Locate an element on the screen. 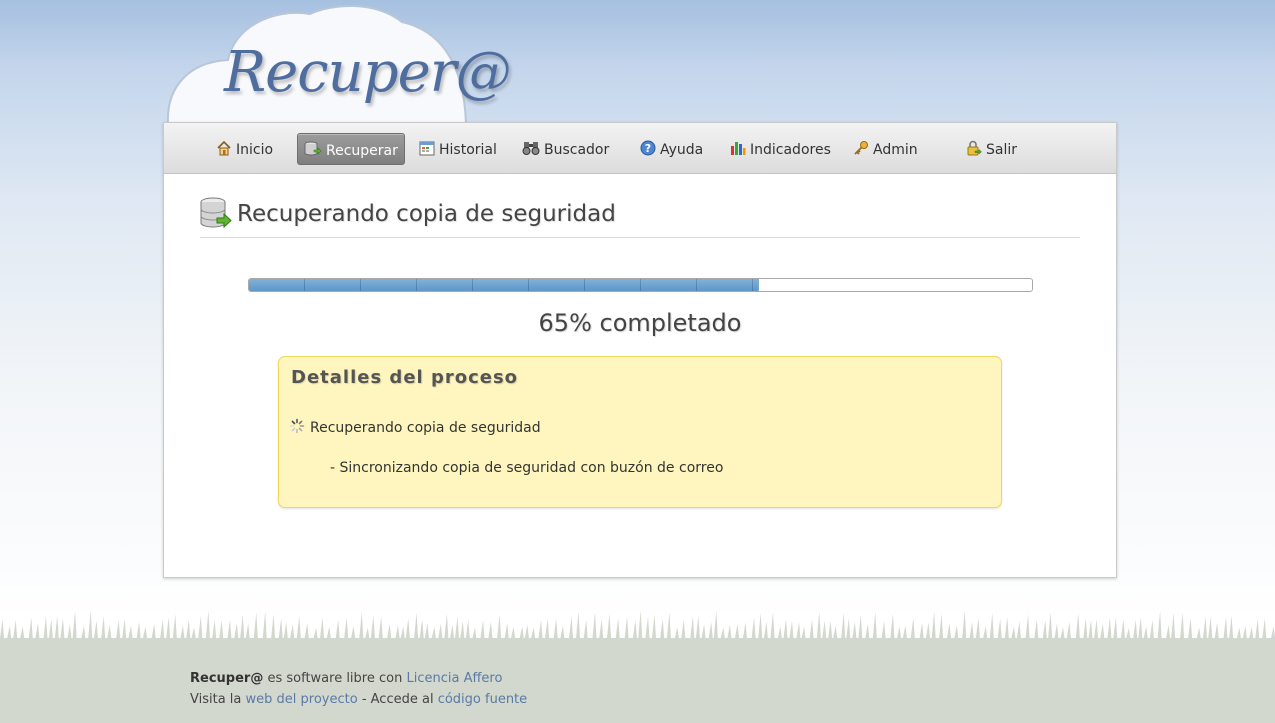 This screenshot has height=723, width=1275. details-step: Recuperando copia de seguridad is located at coordinates (415, 428).